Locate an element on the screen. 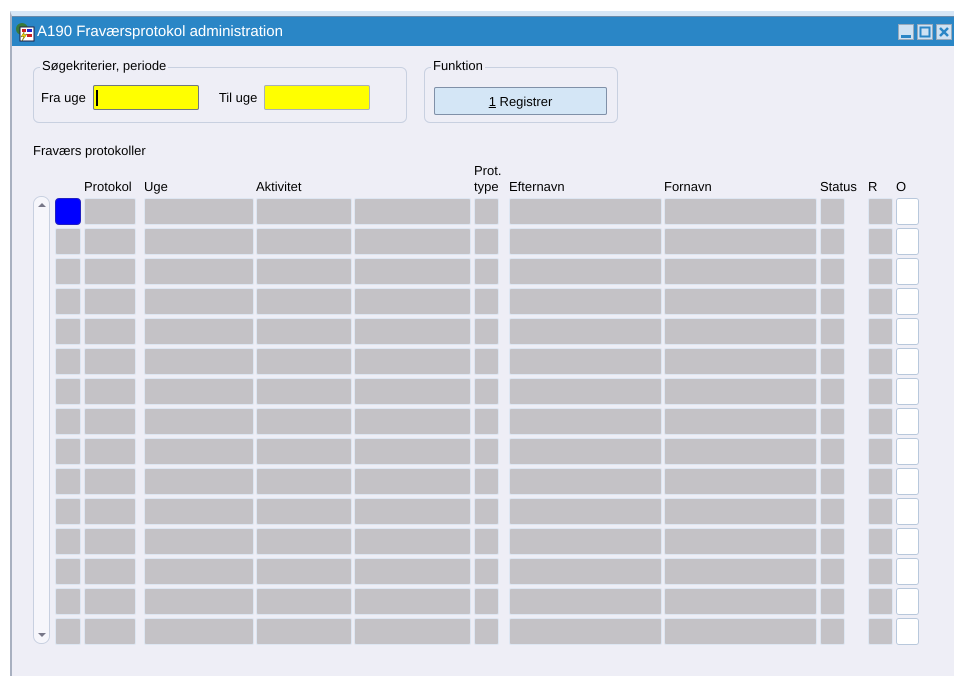 This screenshot has height=680, width=954. maximize-icon is located at coordinates (925, 32).